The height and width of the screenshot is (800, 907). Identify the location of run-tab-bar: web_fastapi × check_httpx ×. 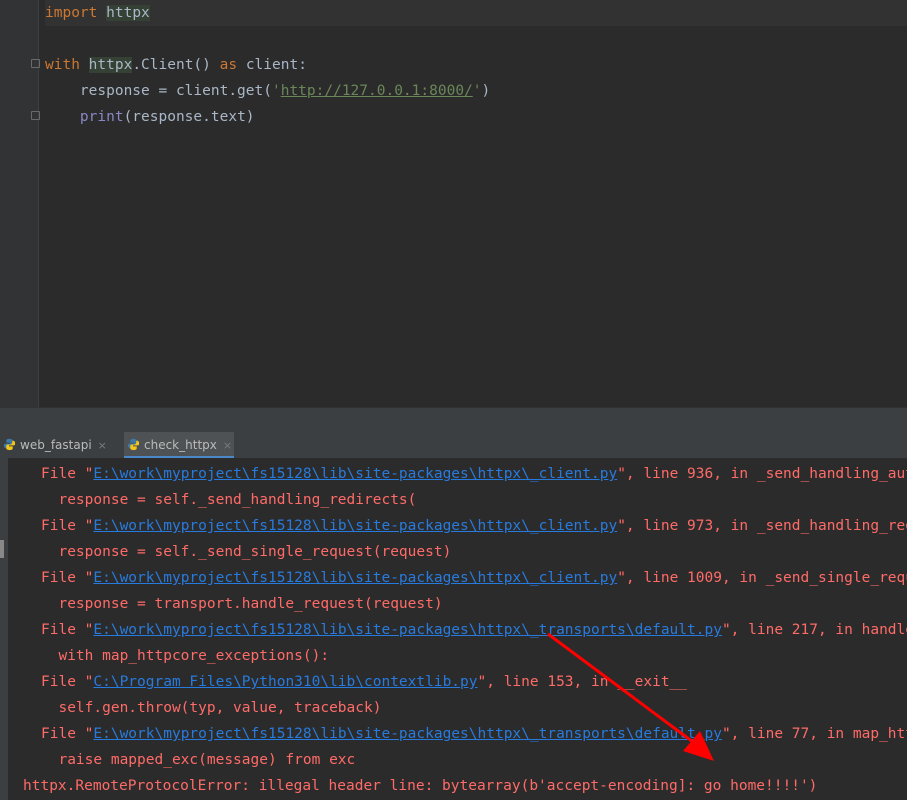
(453, 445).